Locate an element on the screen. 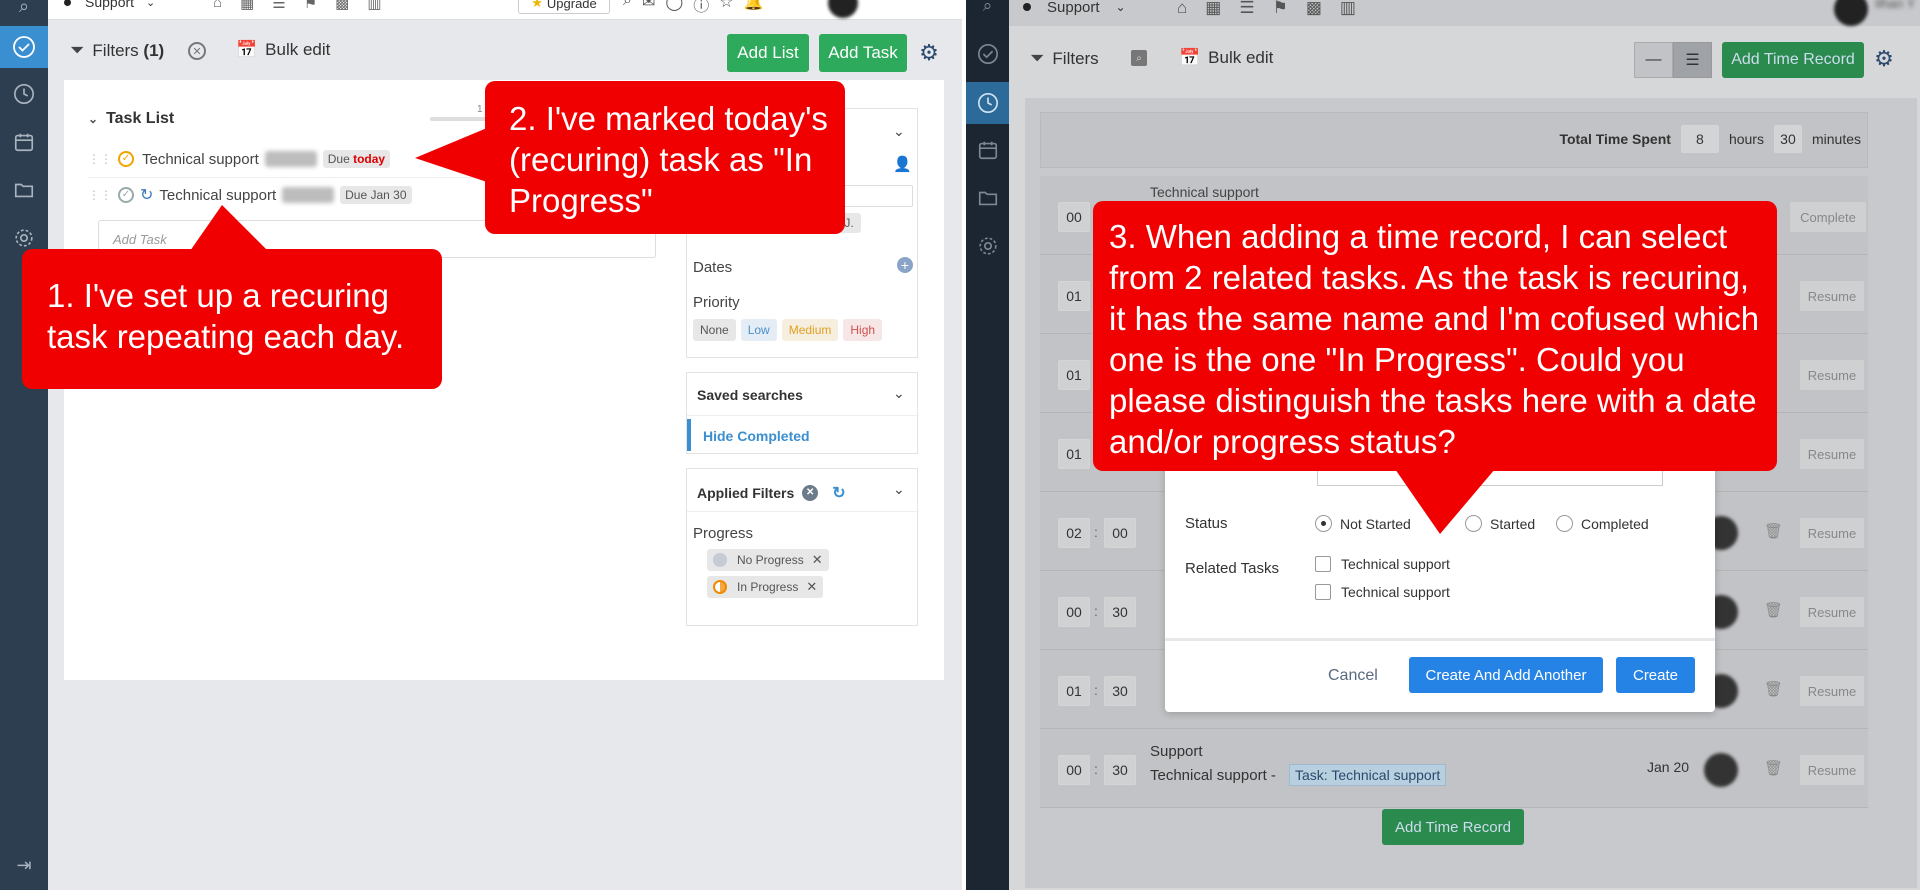  task-list-header: ⌄ Task List is located at coordinates (131, 119).